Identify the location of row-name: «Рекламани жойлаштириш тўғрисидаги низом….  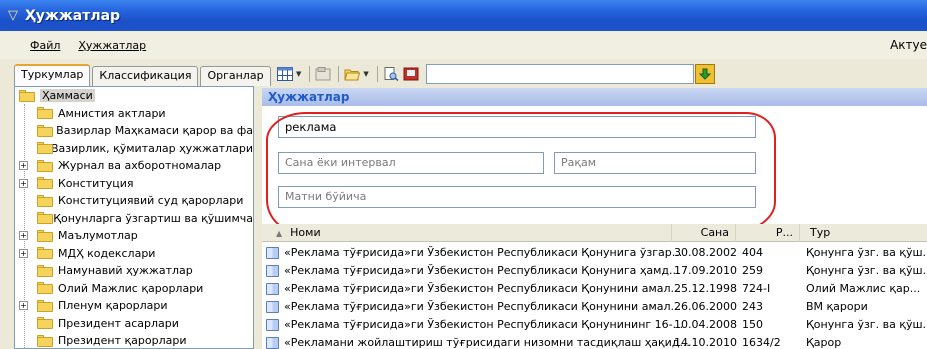
(487, 342).